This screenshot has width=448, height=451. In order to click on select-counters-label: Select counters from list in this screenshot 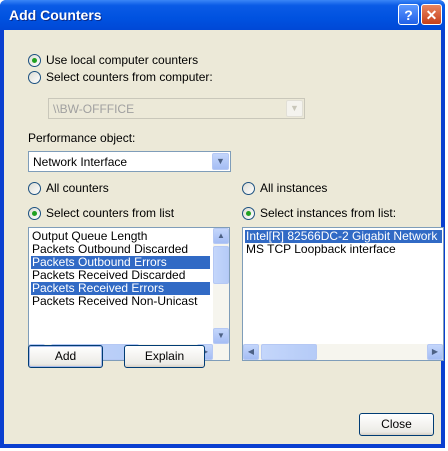, I will do `click(110, 213)`.